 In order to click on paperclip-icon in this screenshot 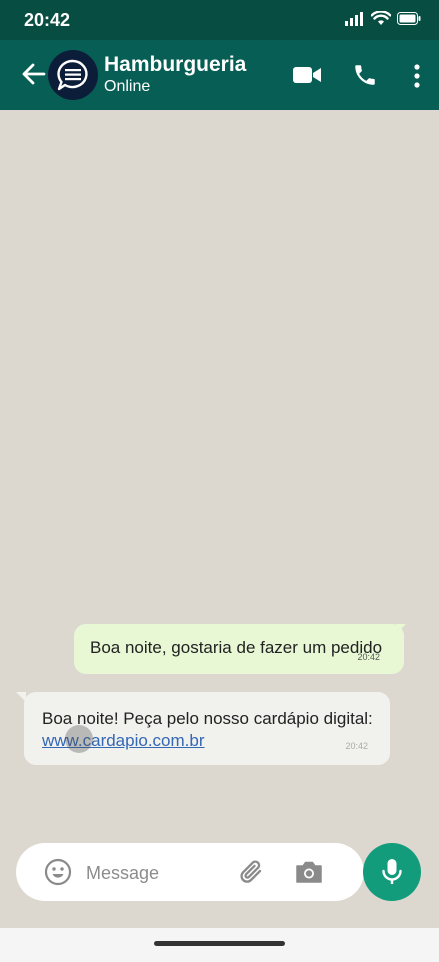, I will do `click(252, 872)`.